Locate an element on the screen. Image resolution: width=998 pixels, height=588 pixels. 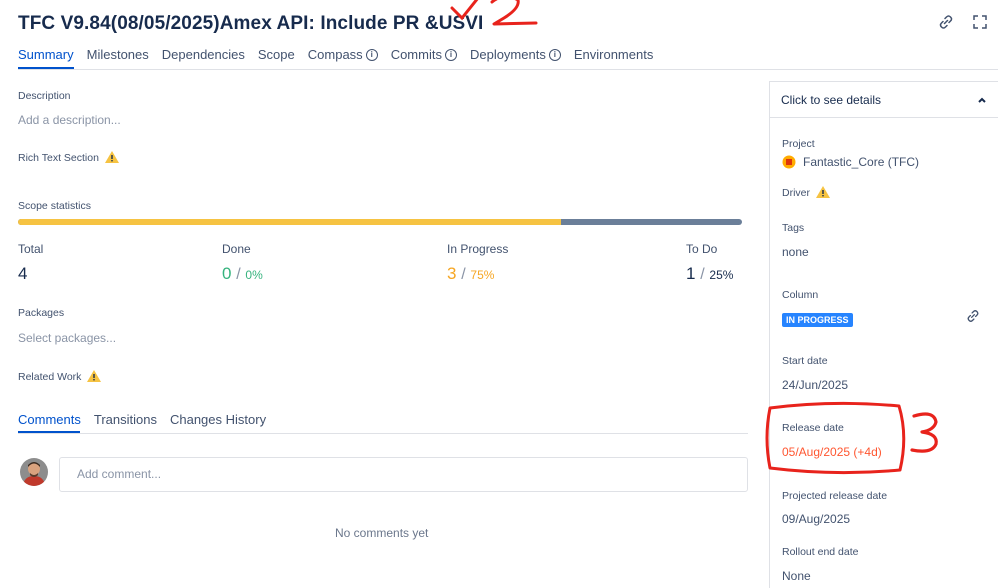
tab-dependencies: Dependencies is located at coordinates (203, 54).